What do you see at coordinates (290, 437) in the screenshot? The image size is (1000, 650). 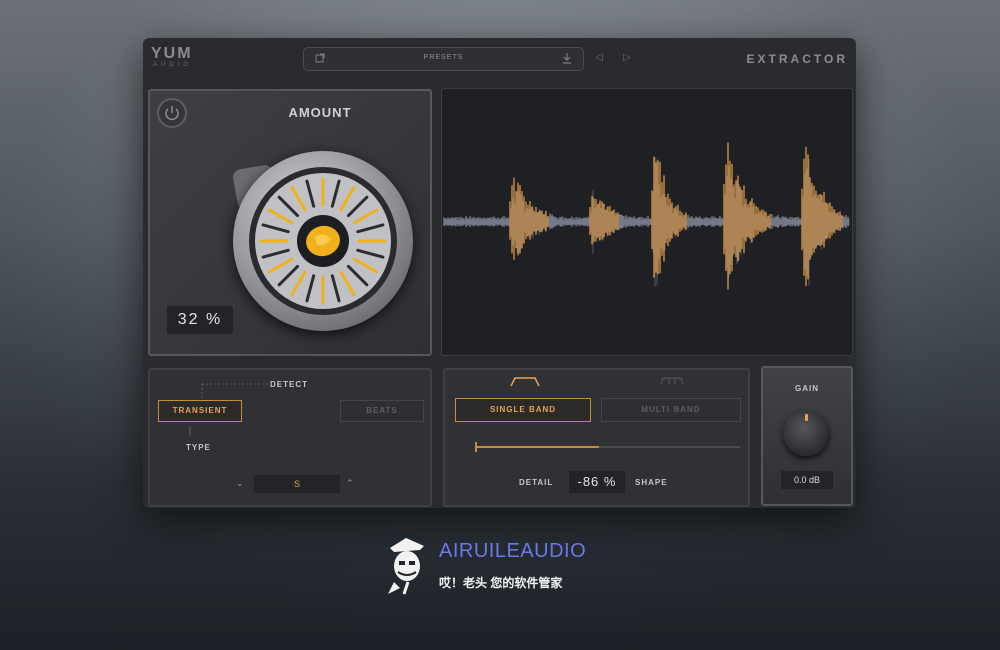 I see `detect-panel: DETECT TRANSIENT BEATS TYPE ⌄ S ⌃` at bounding box center [290, 437].